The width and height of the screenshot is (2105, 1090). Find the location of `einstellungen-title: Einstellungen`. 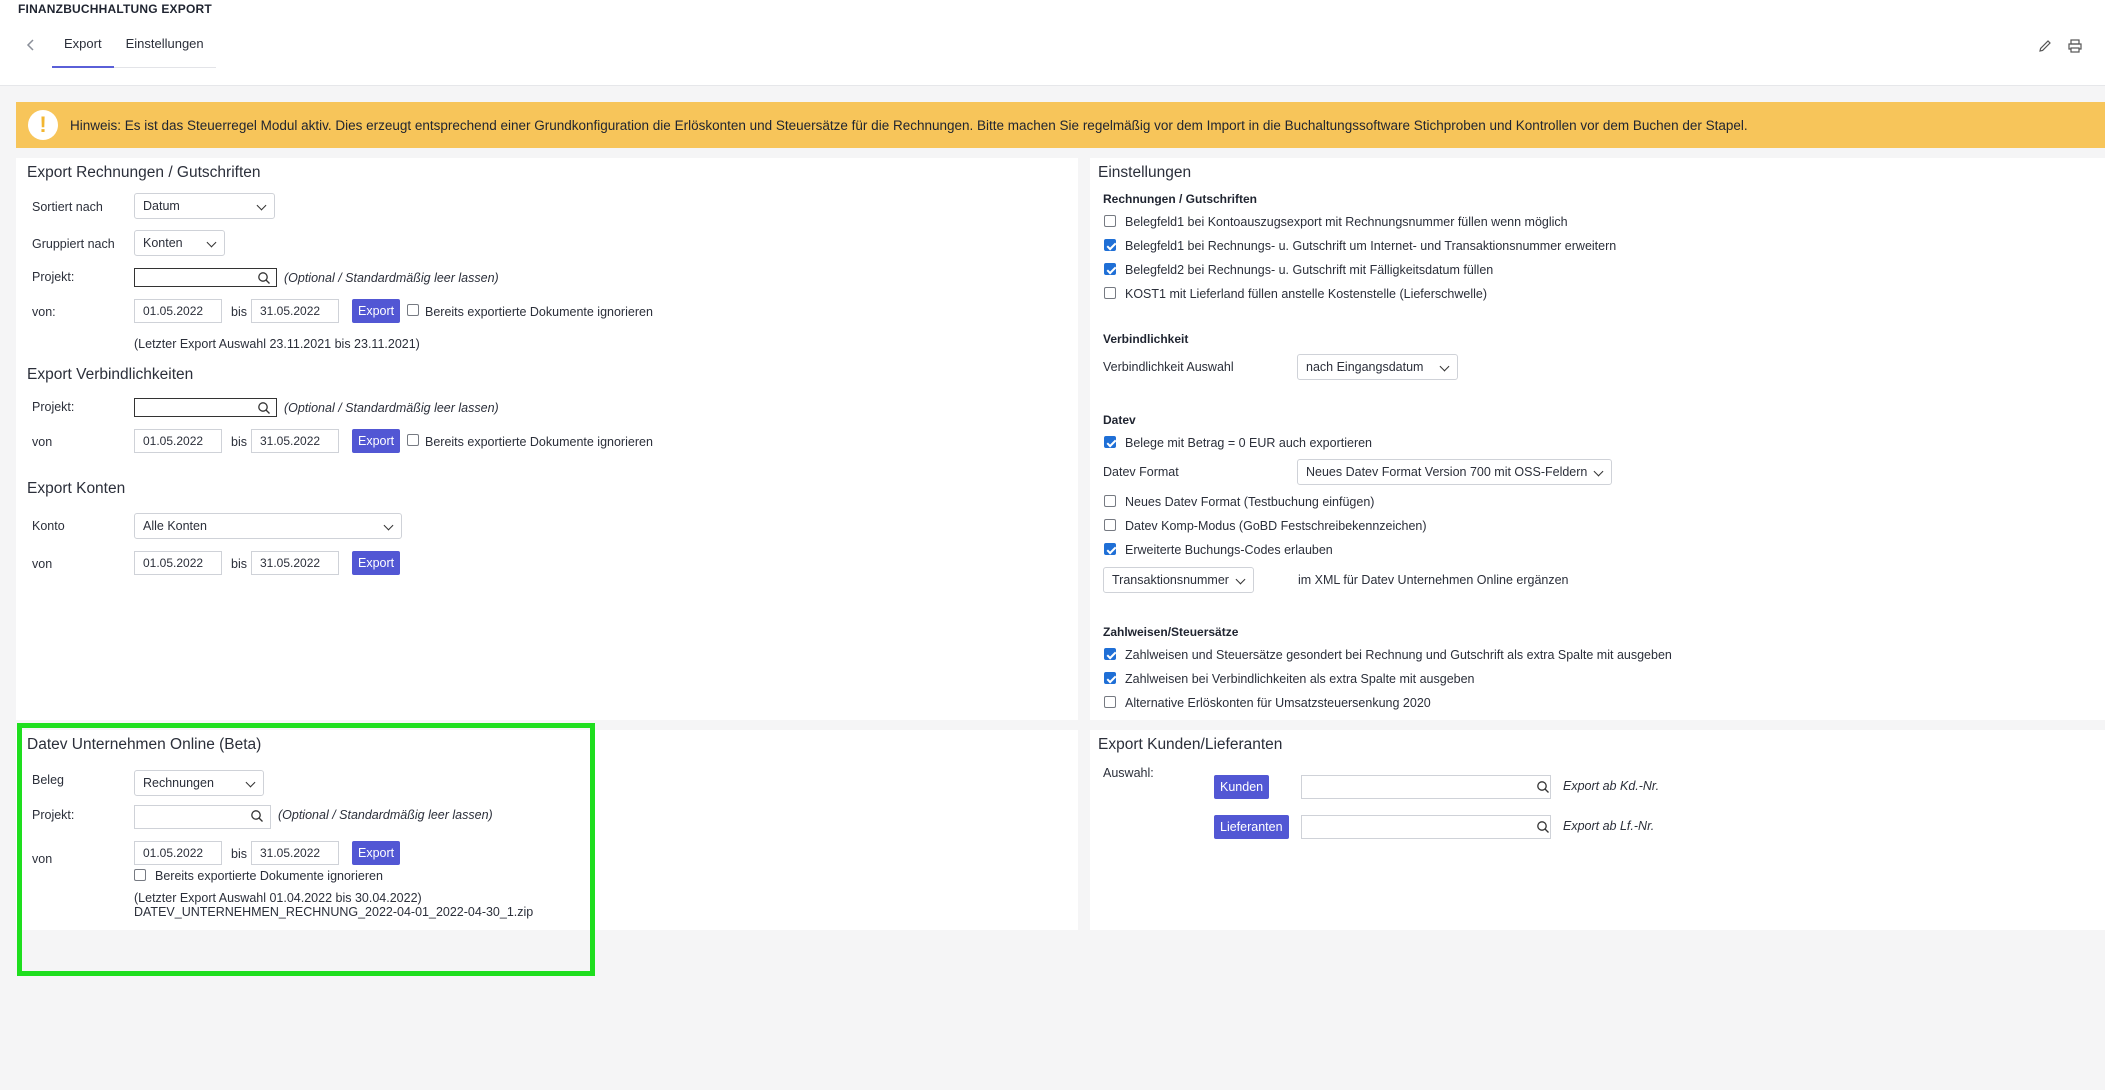

einstellungen-title: Einstellungen is located at coordinates (1145, 172).